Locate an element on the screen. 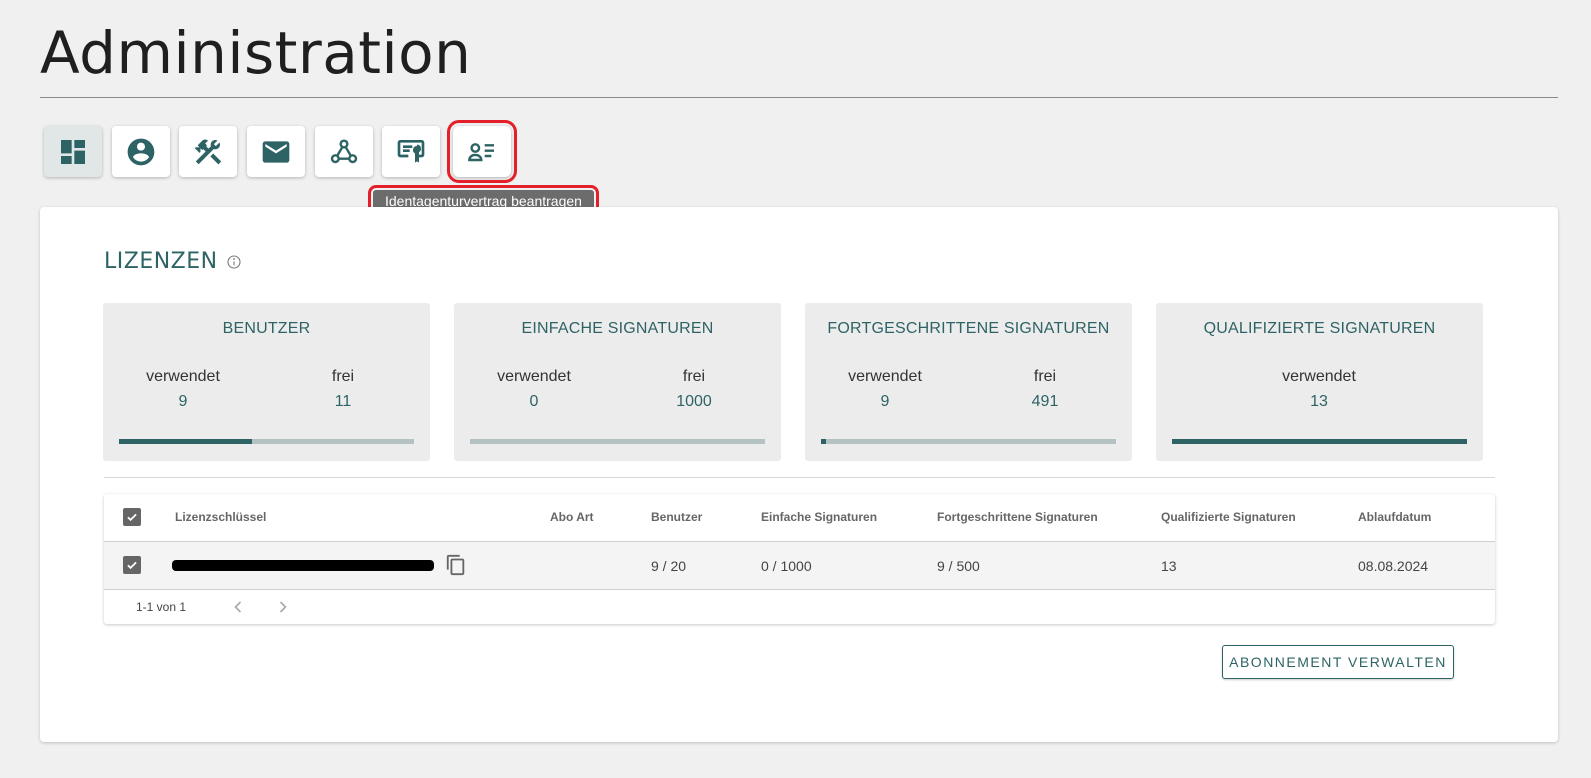 This screenshot has width=1591, height=778. webhook-button is located at coordinates (344, 151).